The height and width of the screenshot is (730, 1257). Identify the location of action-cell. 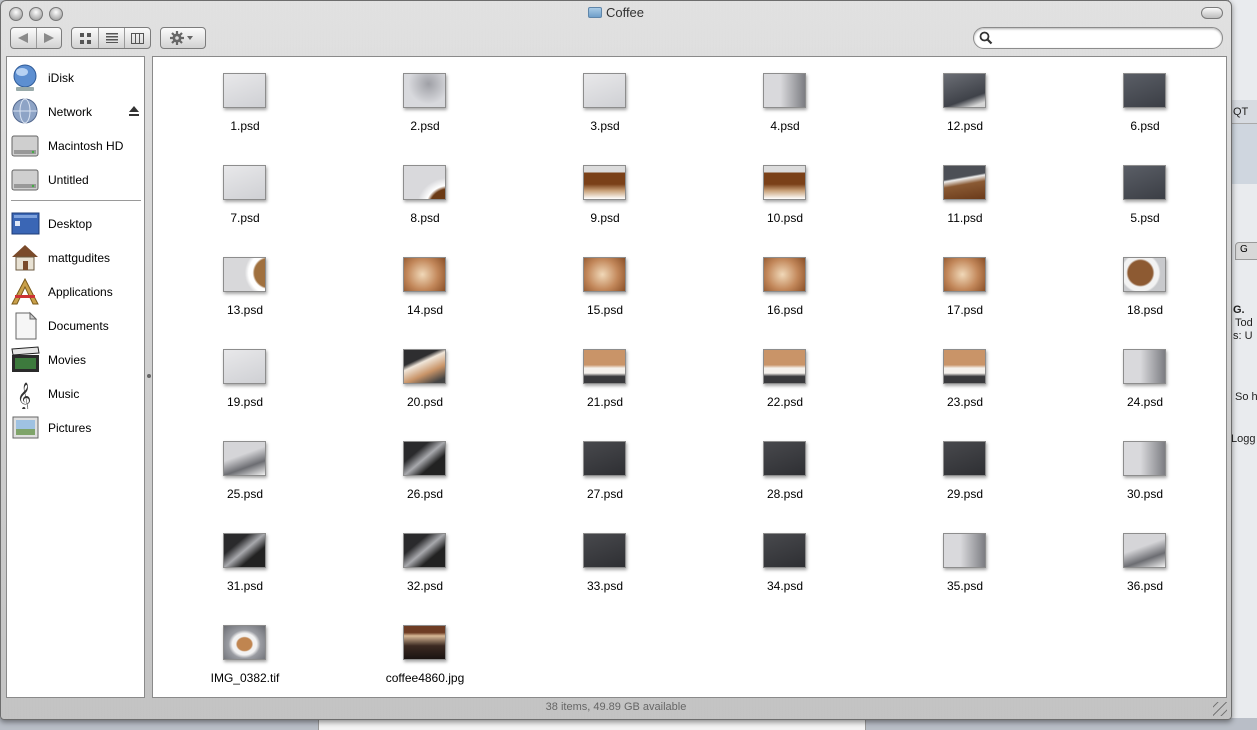
(183, 38).